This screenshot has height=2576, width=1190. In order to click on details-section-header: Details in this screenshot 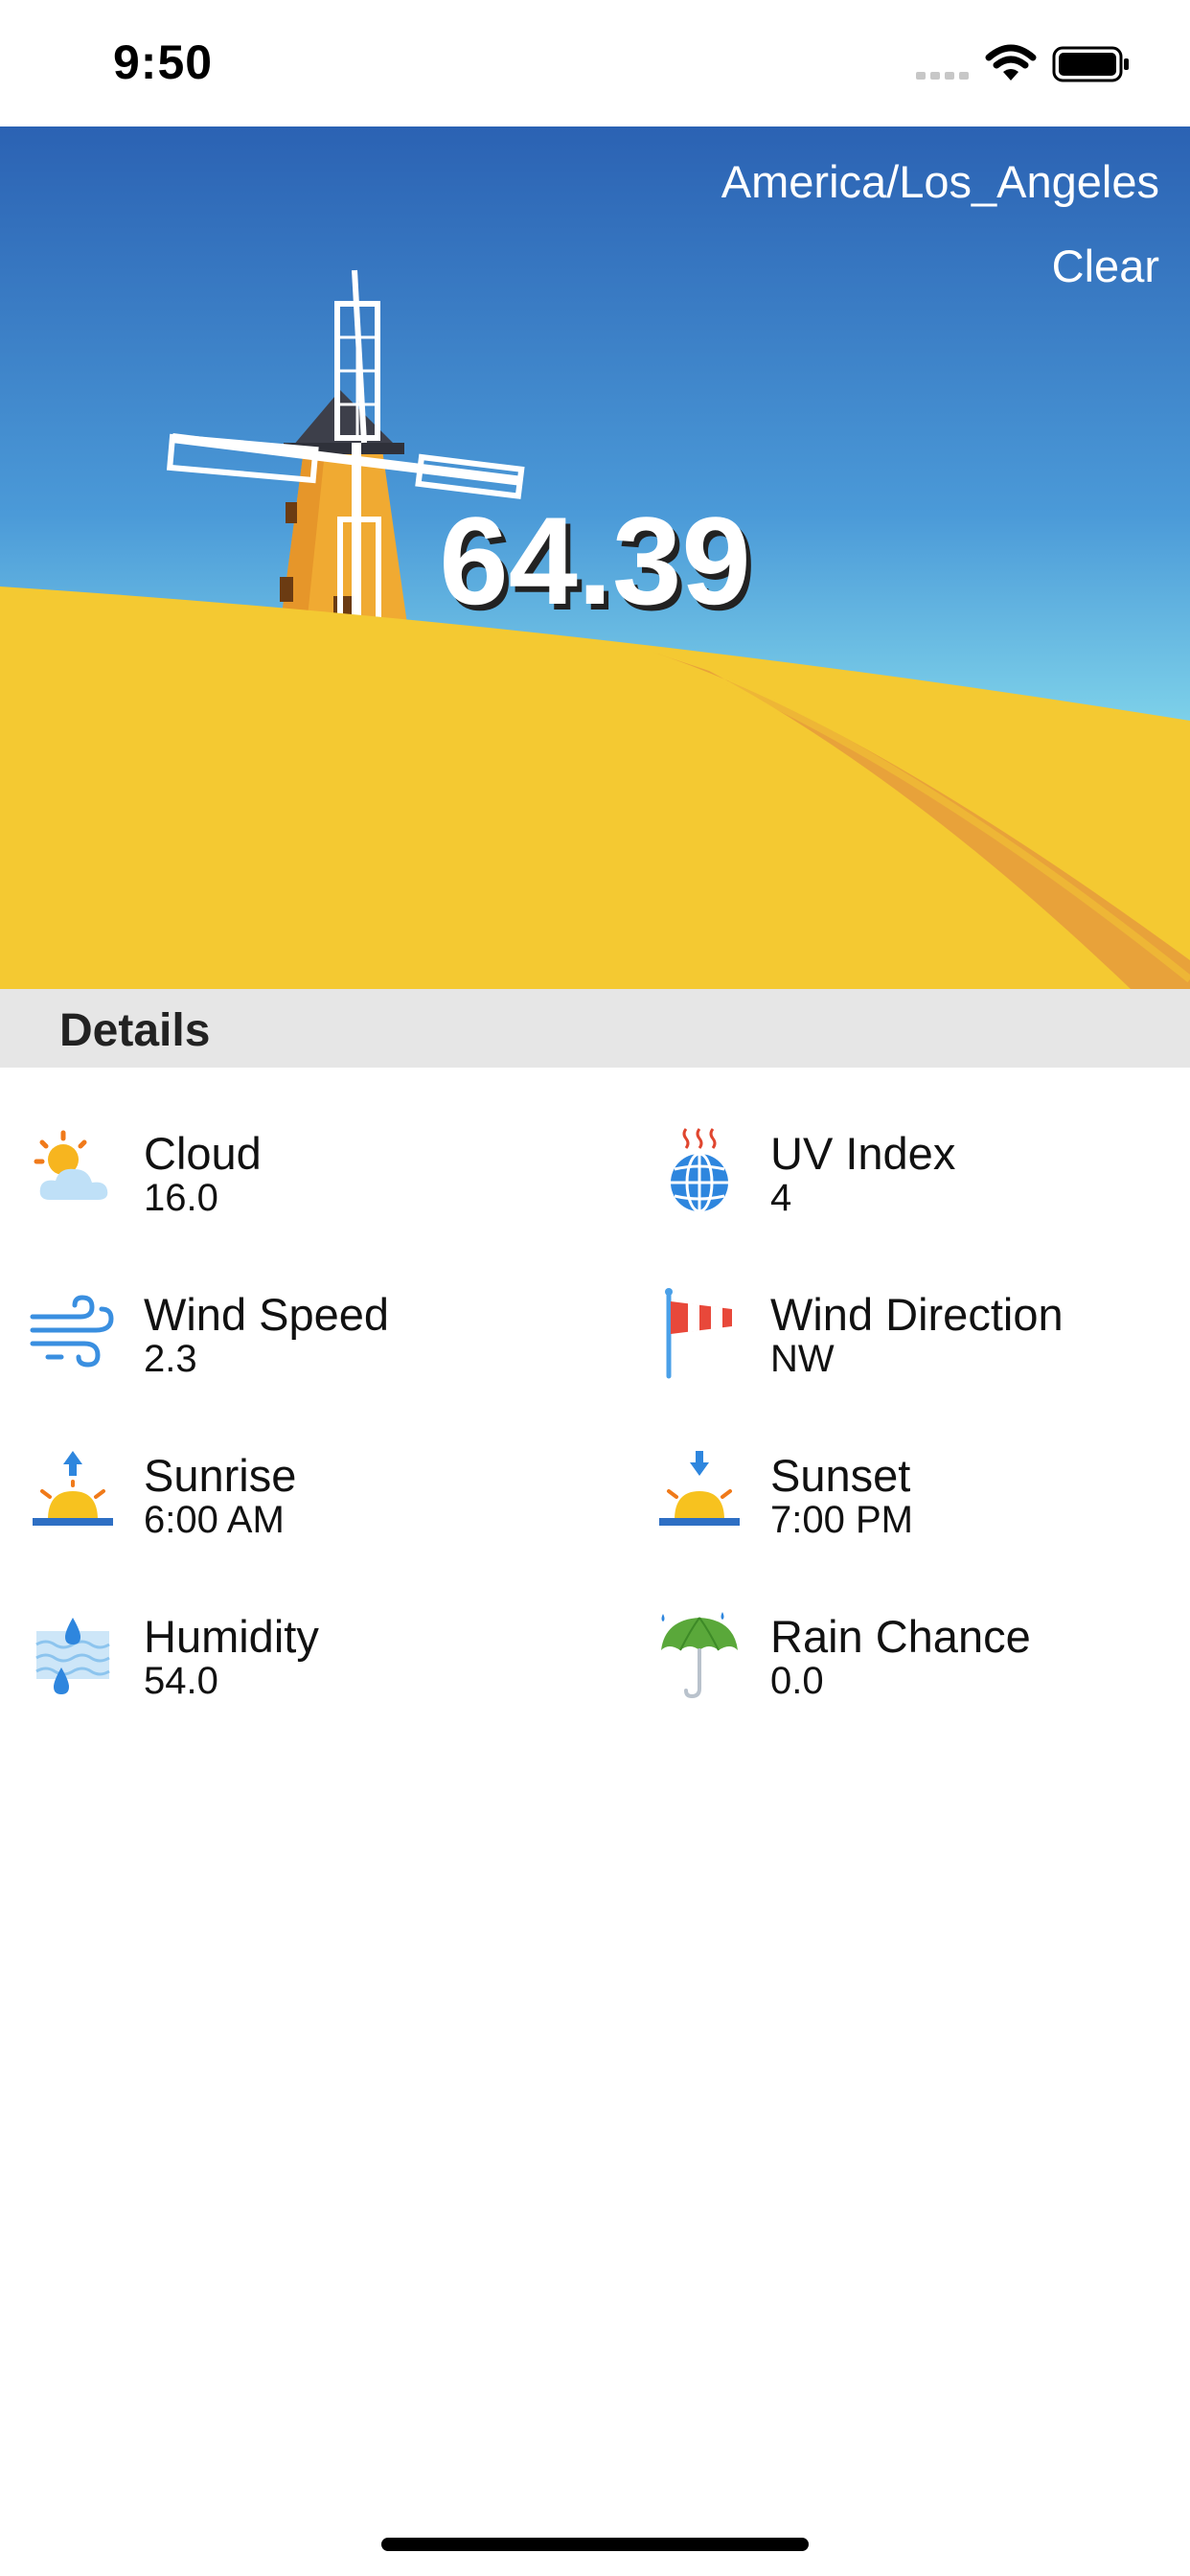, I will do `click(595, 1028)`.